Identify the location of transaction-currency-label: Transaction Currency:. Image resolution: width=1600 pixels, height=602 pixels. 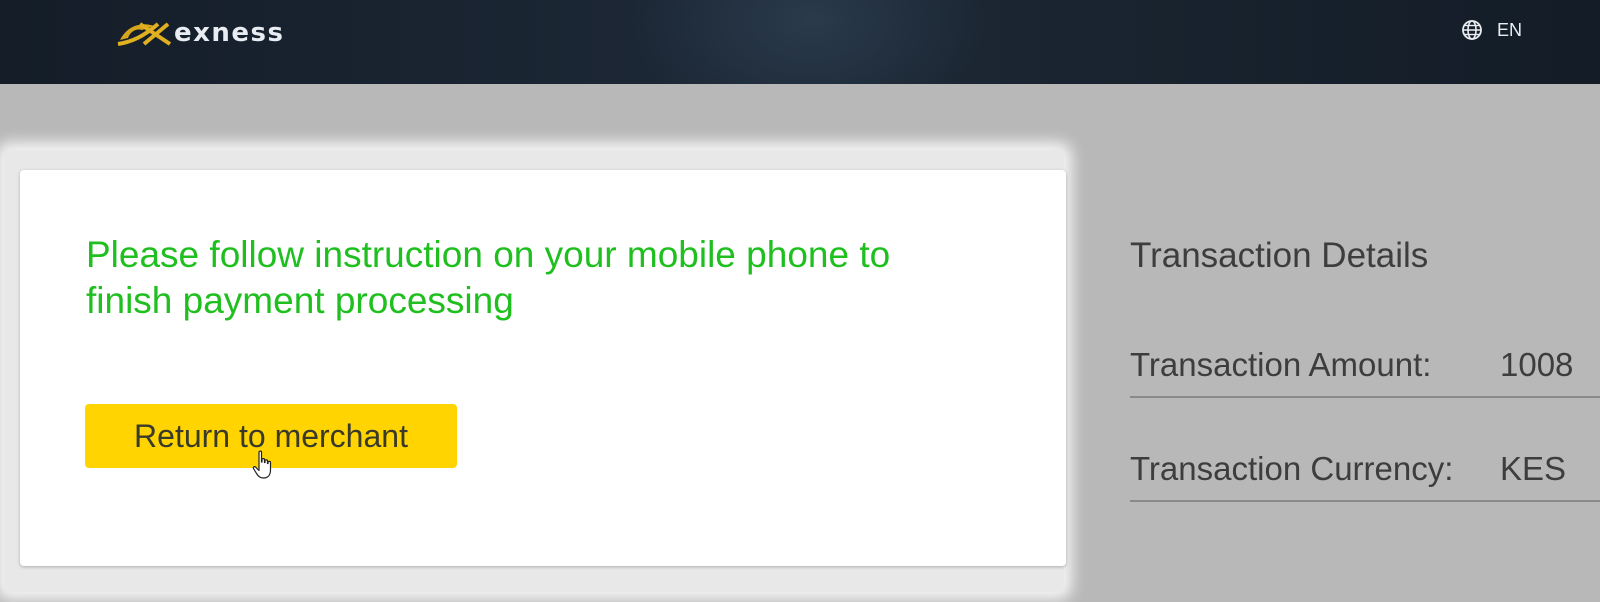
(1292, 468).